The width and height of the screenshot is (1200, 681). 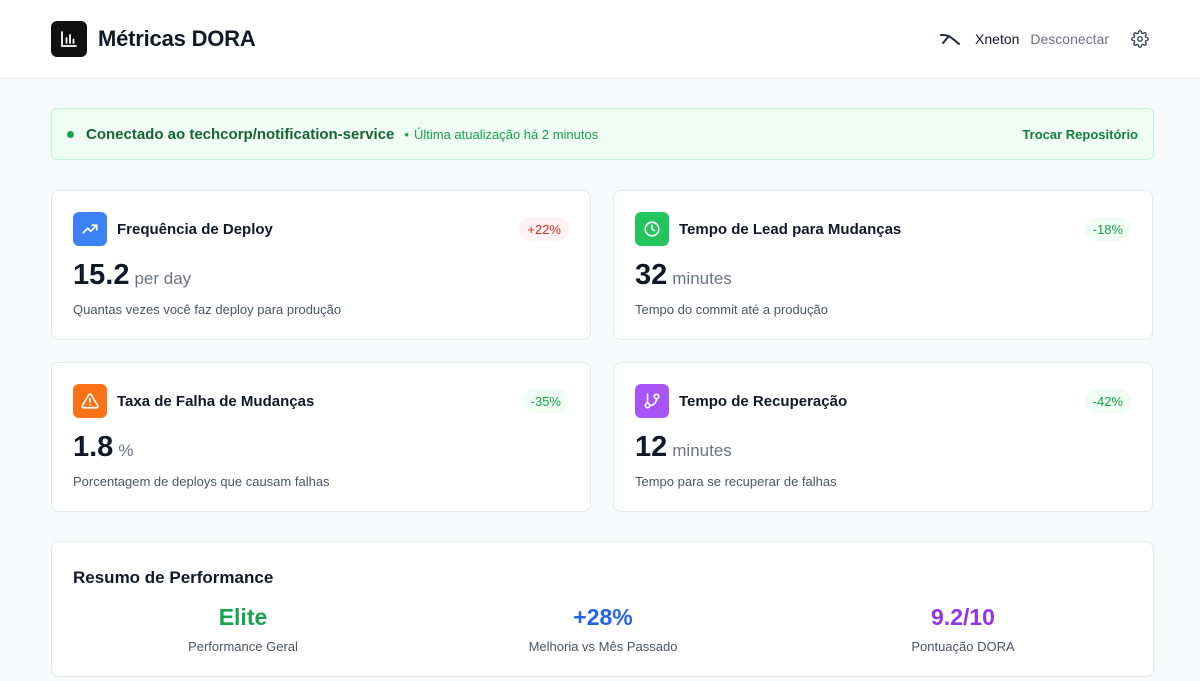 What do you see at coordinates (651, 275) in the screenshot?
I see `metric-value: 32` at bounding box center [651, 275].